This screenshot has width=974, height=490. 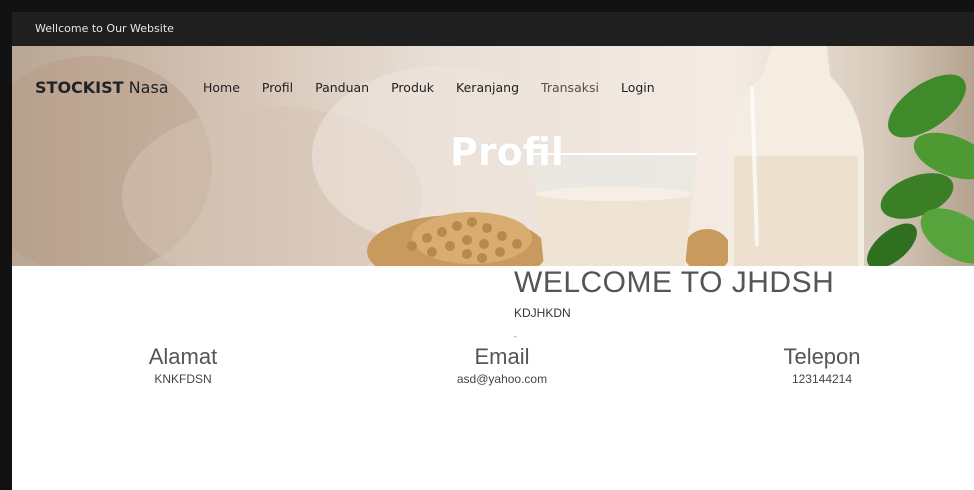 I want to click on welcome-subheading: KDJHKDN, so click(x=542, y=313).